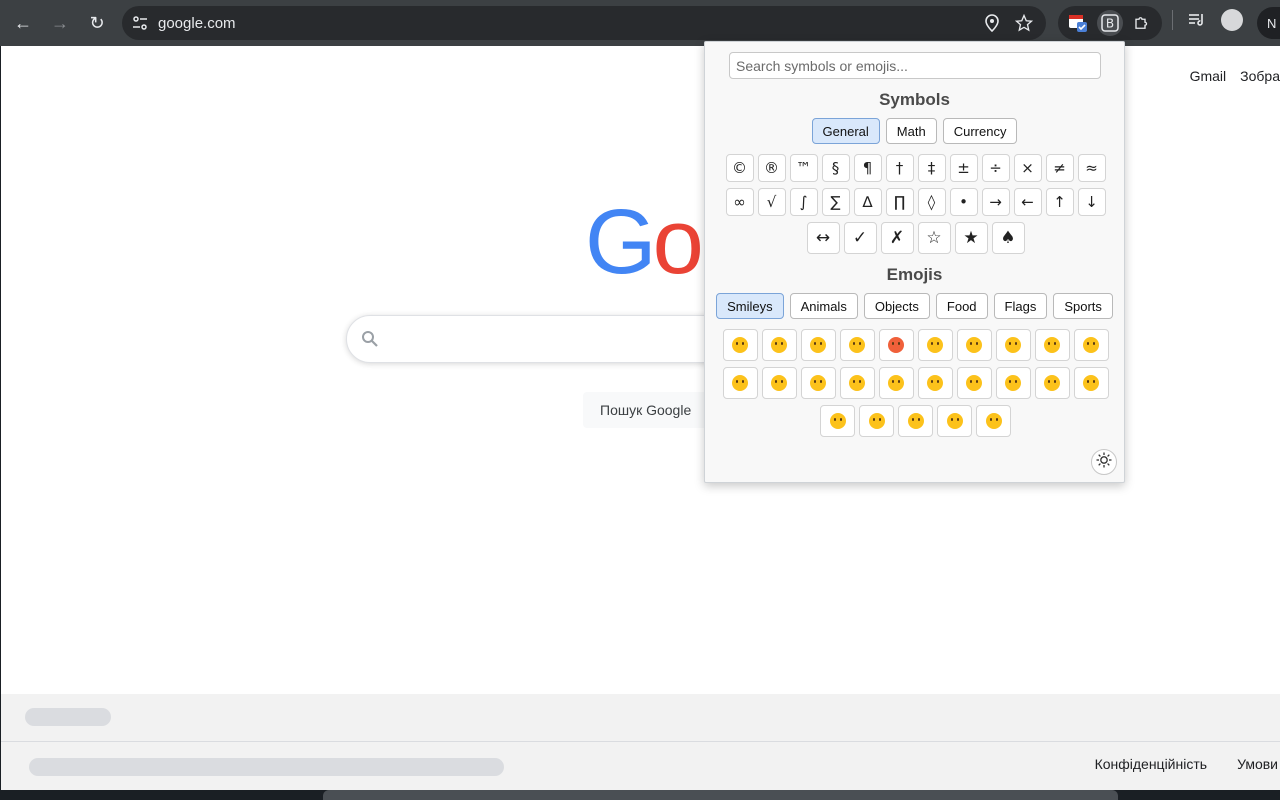 The image size is (1280, 800). Describe the element at coordinates (931, 168) in the screenshot. I see `symbol-cell: ‡` at that location.